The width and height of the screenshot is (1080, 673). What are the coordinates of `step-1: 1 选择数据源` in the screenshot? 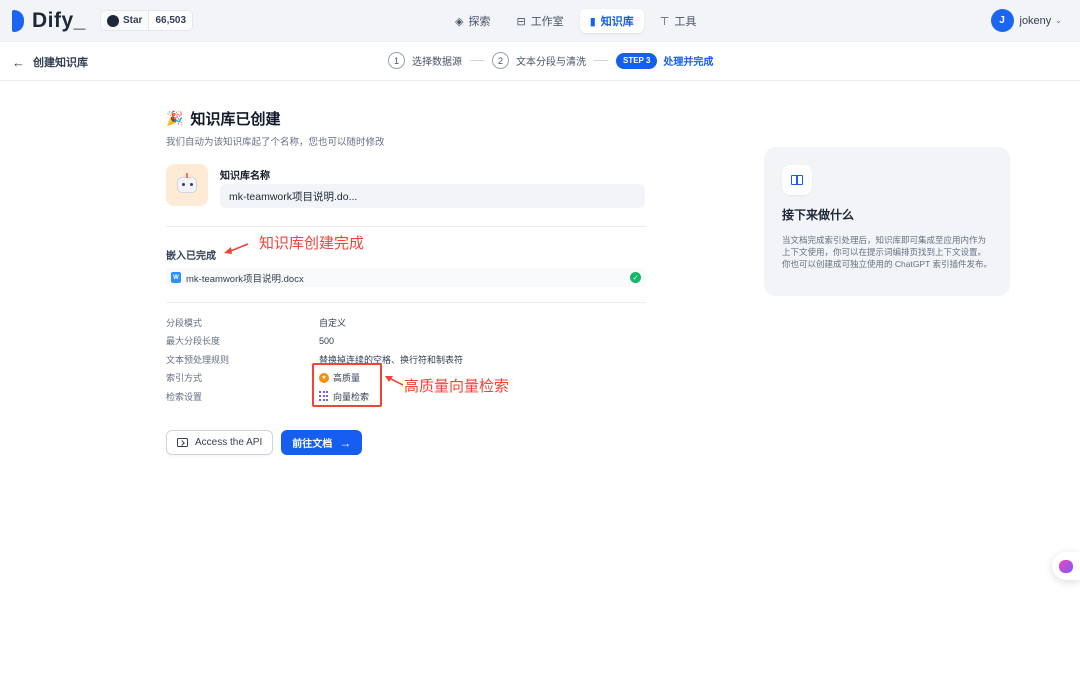 It's located at (425, 60).